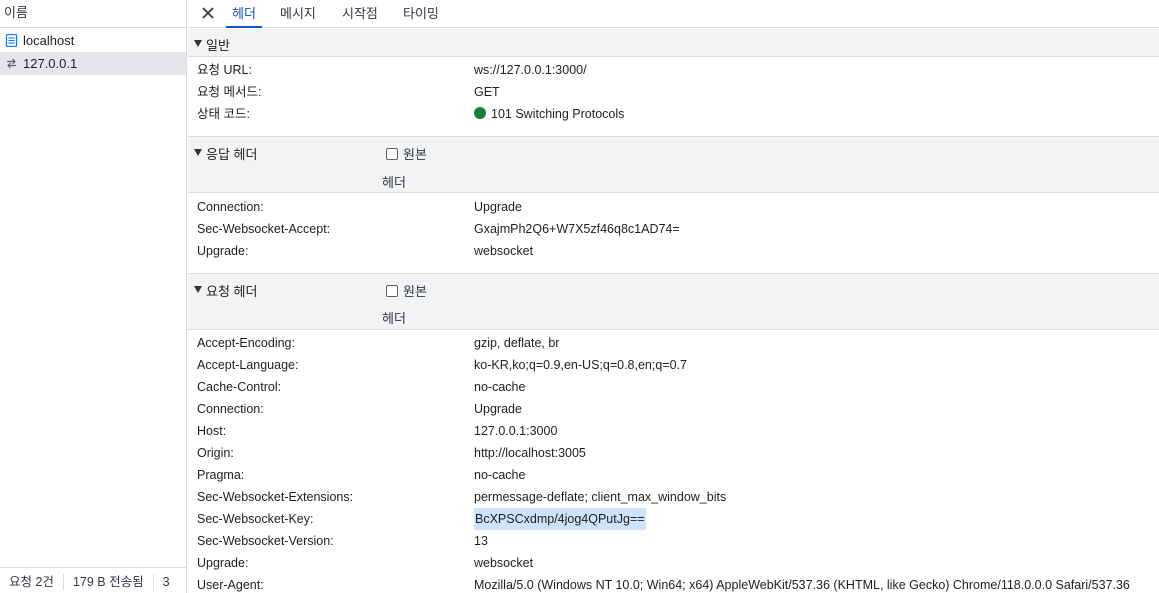  Describe the element at coordinates (224, 70) in the screenshot. I see `header-key: 요청 URL:` at that location.